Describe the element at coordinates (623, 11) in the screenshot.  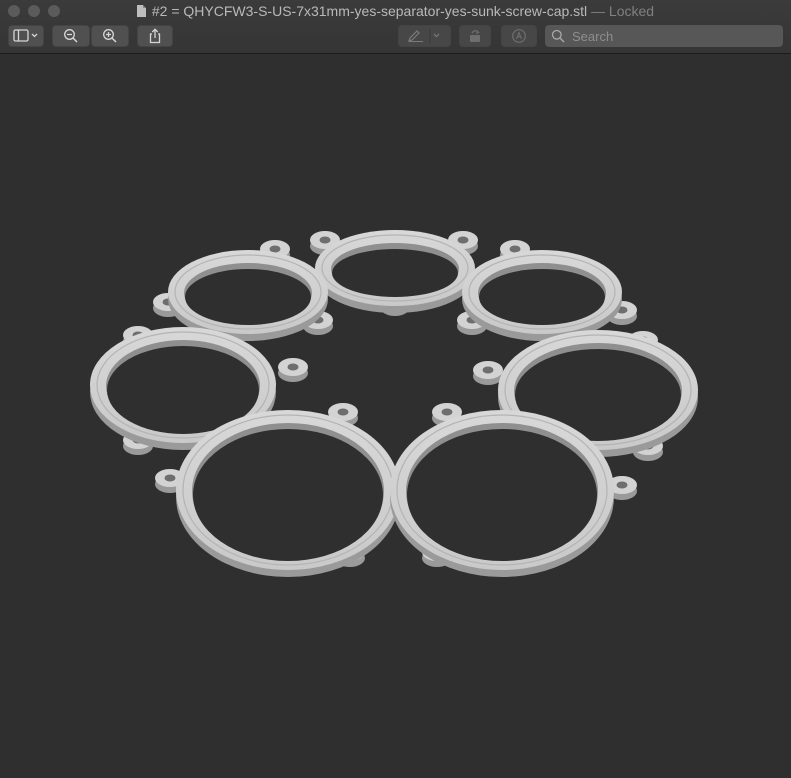
I see `locked-status: — Locked` at that location.